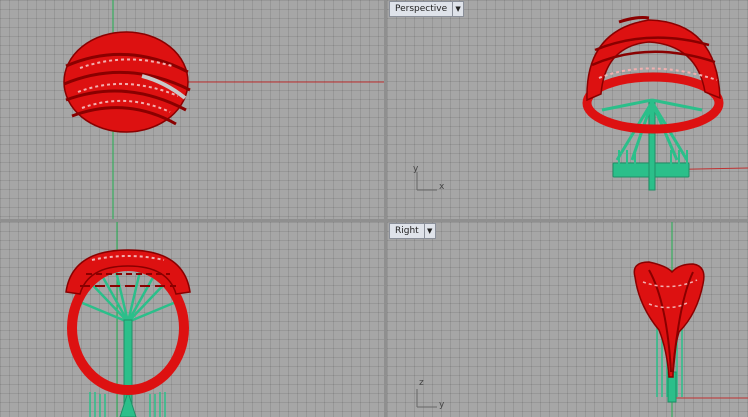  I want to click on right-viewport-tab: Right ▼, so click(412, 231).